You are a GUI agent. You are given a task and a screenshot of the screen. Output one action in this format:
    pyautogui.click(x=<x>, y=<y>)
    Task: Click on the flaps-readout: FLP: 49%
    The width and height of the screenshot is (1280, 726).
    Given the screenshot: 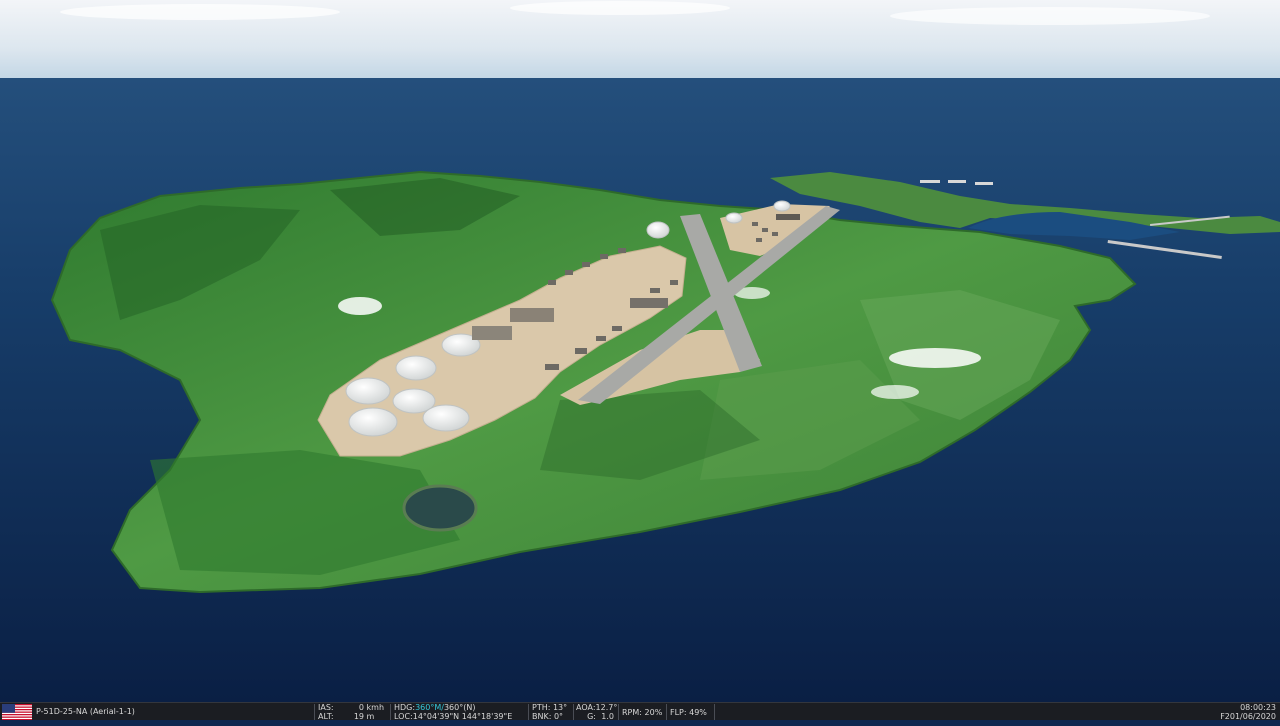 What is the action you would take?
    pyautogui.click(x=692, y=717)
    